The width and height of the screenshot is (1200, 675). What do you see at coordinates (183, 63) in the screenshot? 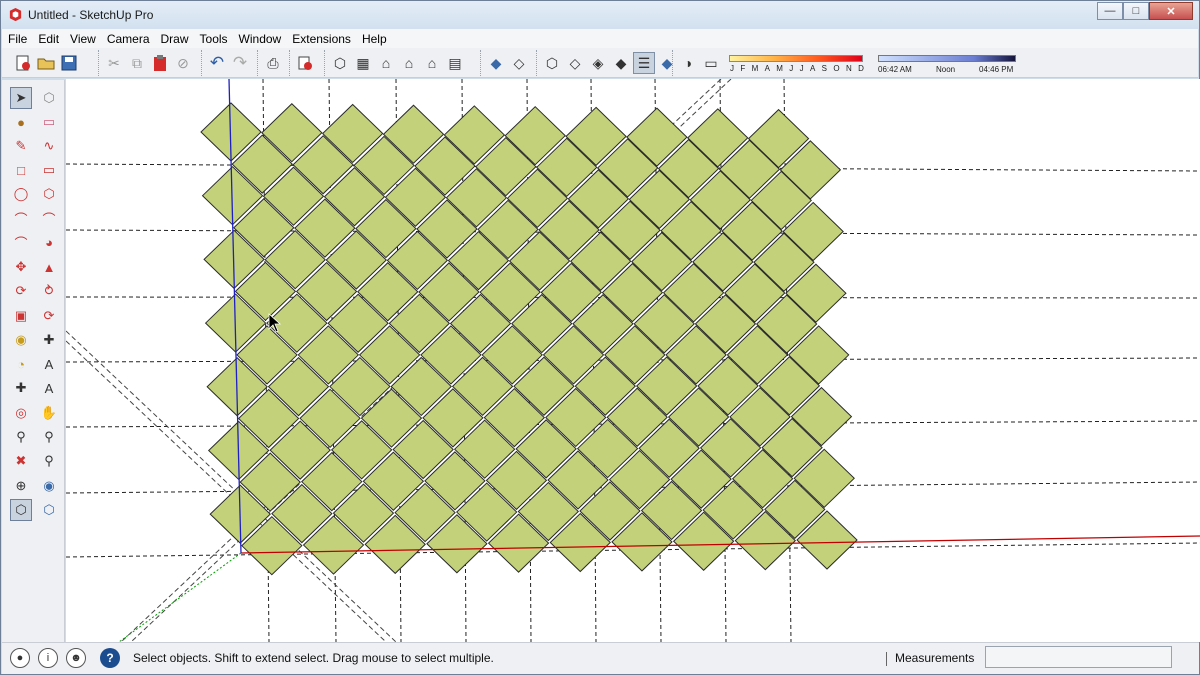
I see `erase-icon: ⊘` at bounding box center [183, 63].